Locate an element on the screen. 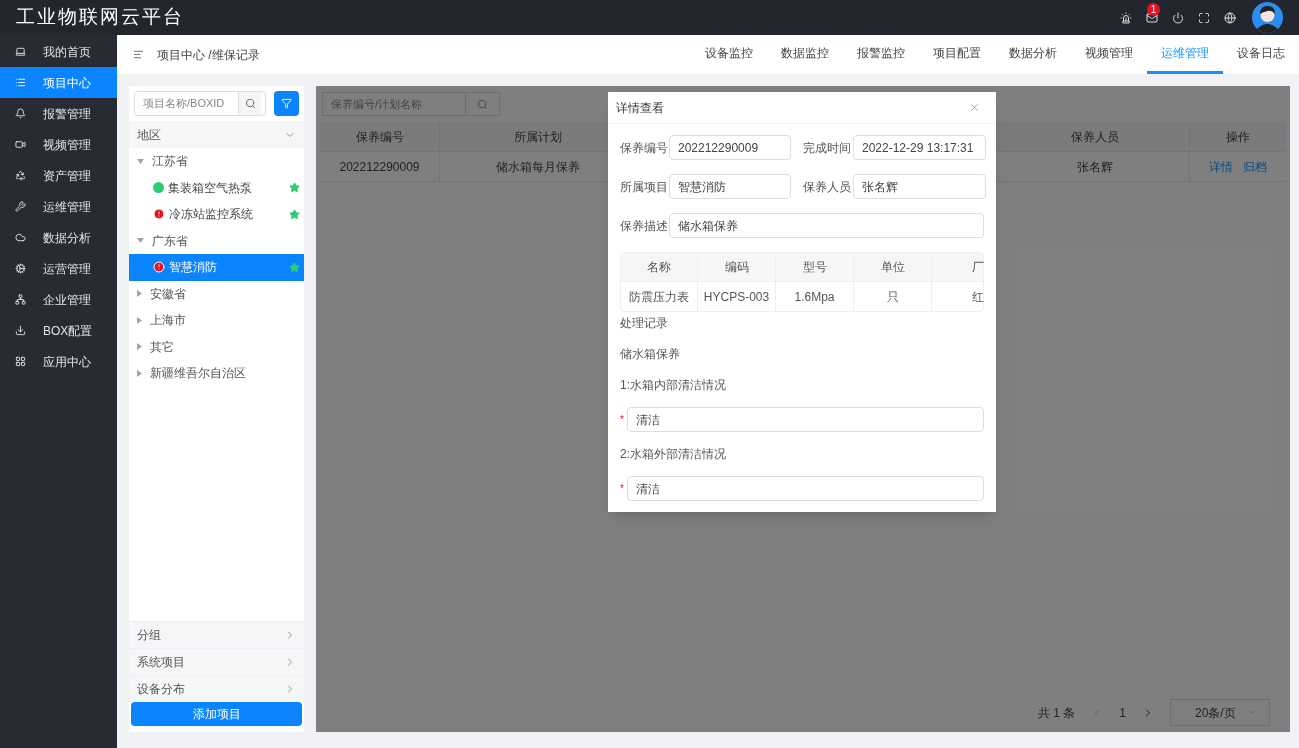 Image resolution: width=1299 pixels, height=748 pixels. section-label: 设备分布 is located at coordinates (161, 689).